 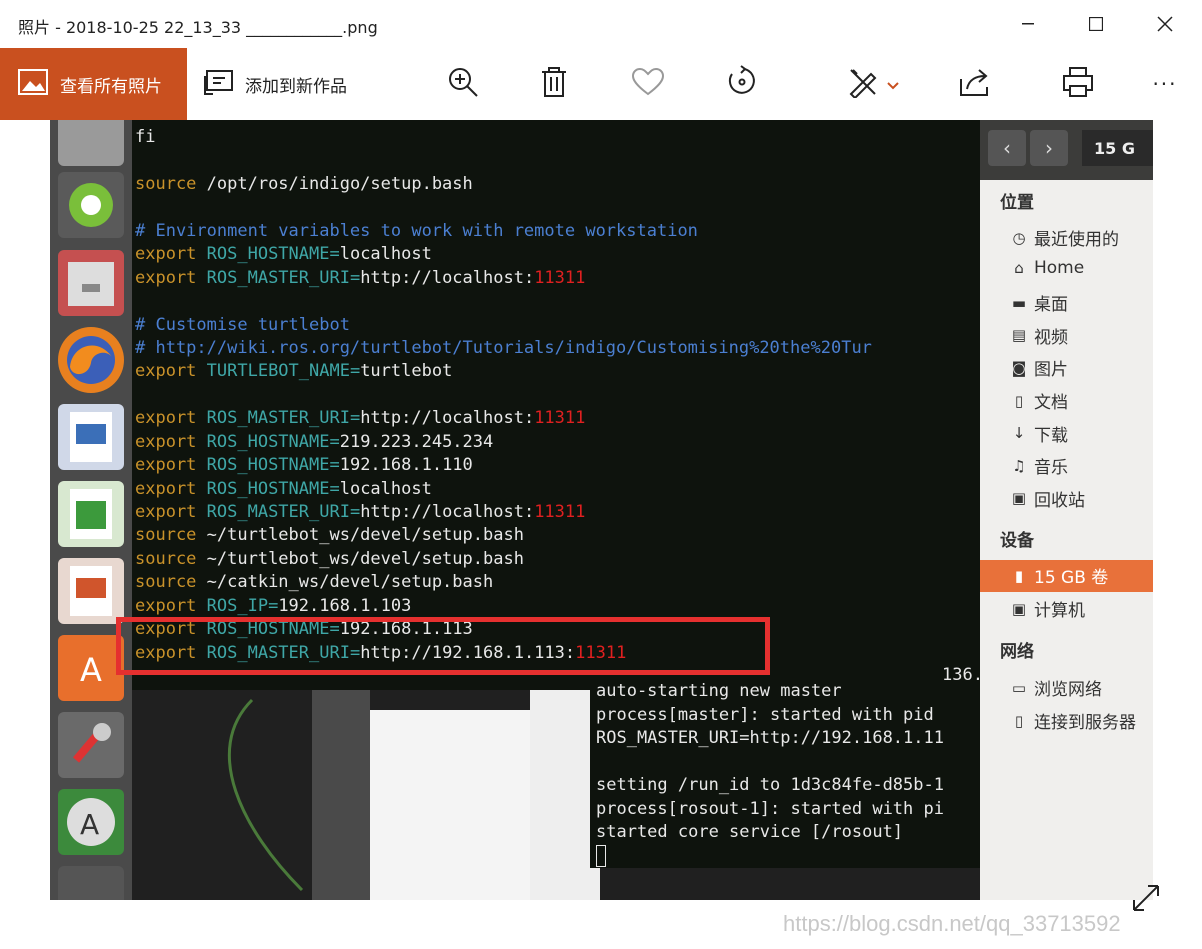 What do you see at coordinates (1019, 433) in the screenshot?
I see `download-icon: ↓` at bounding box center [1019, 433].